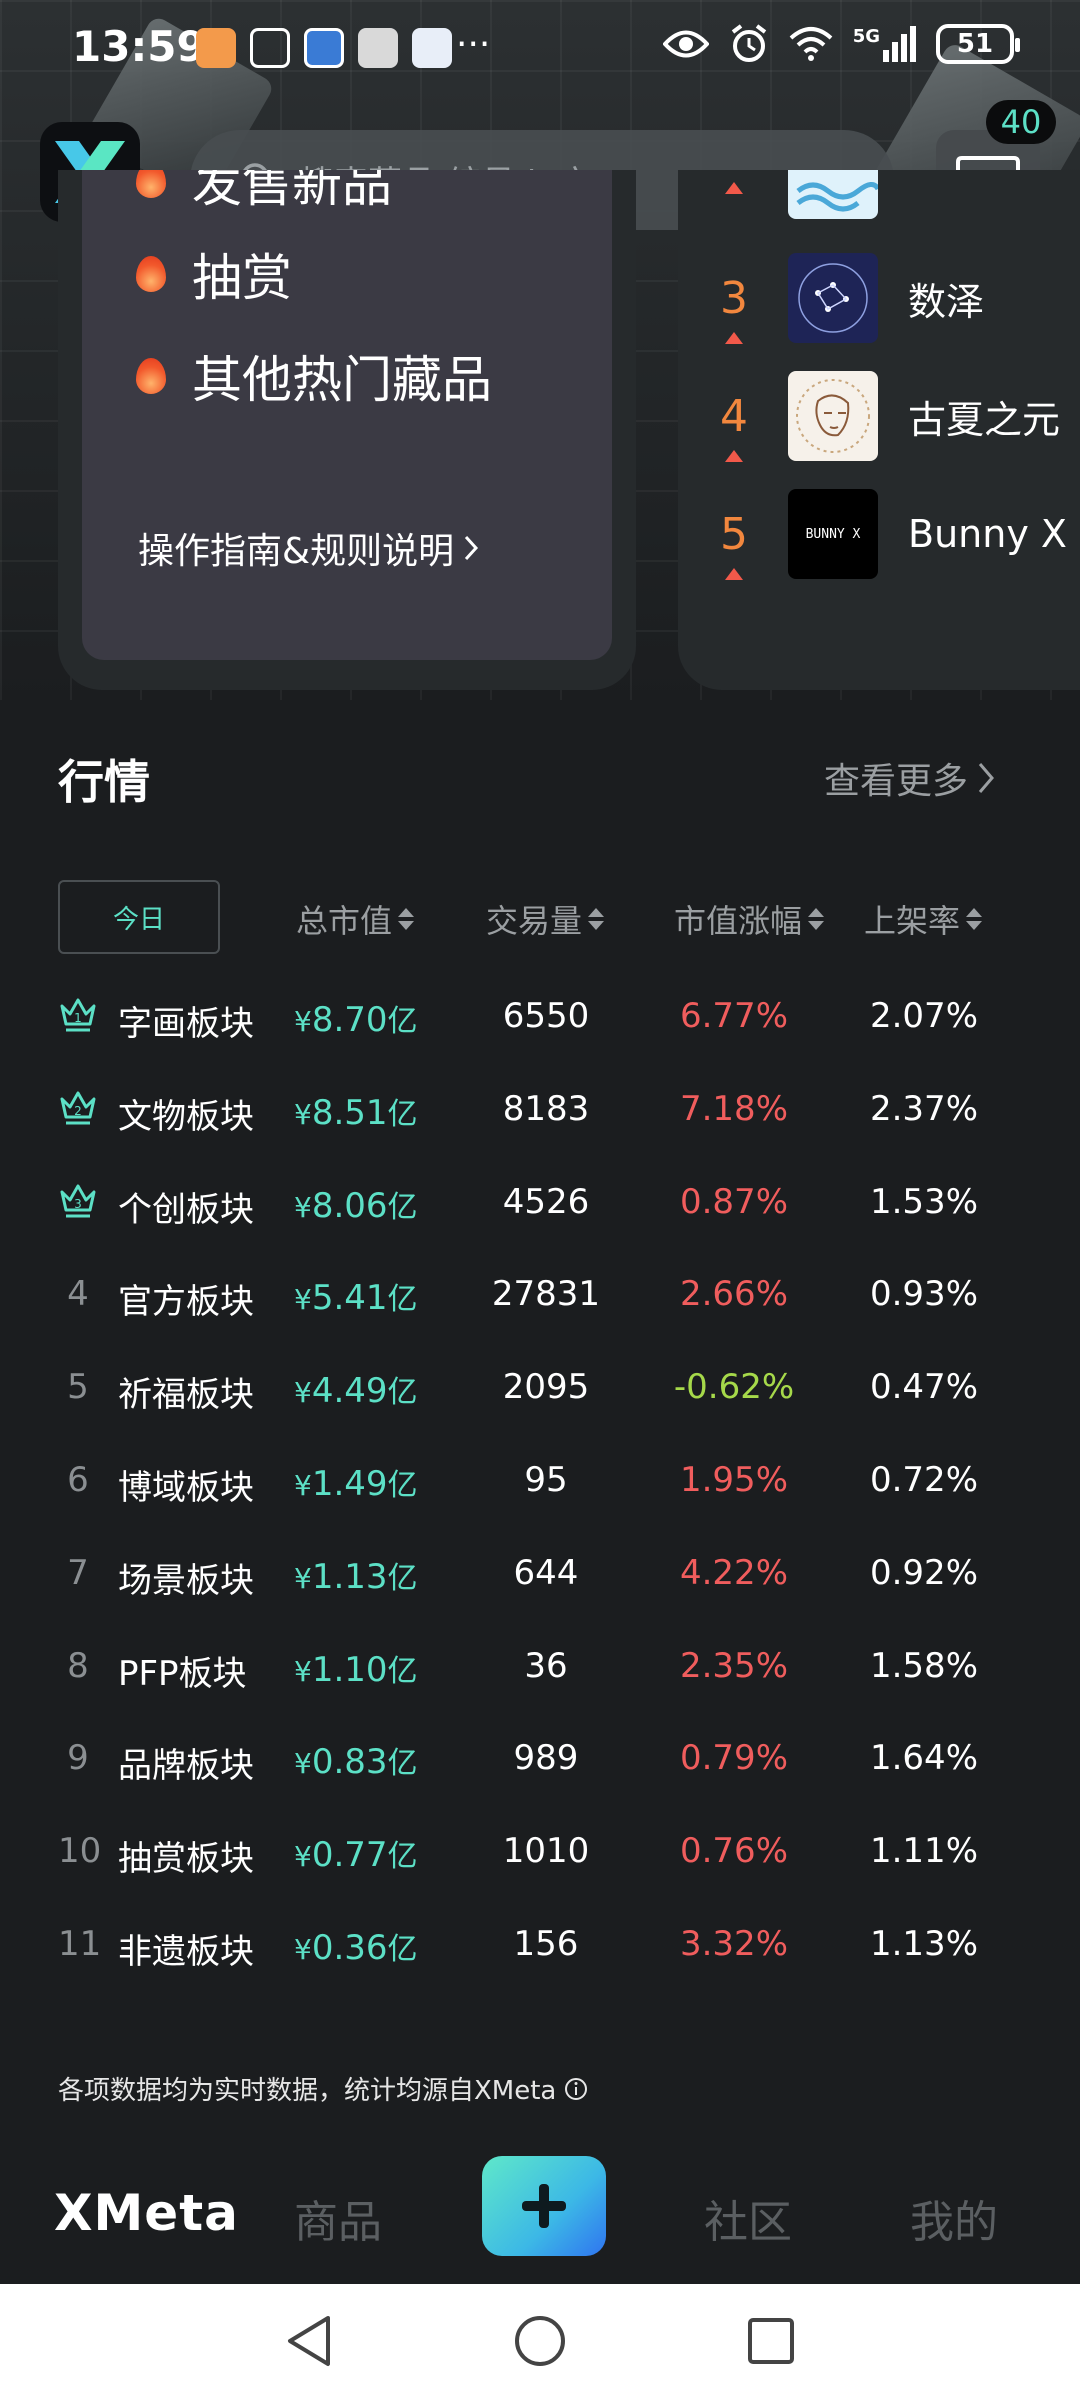  Describe the element at coordinates (734, 1387) in the screenshot. I see `cap-change: -0.62%` at that location.